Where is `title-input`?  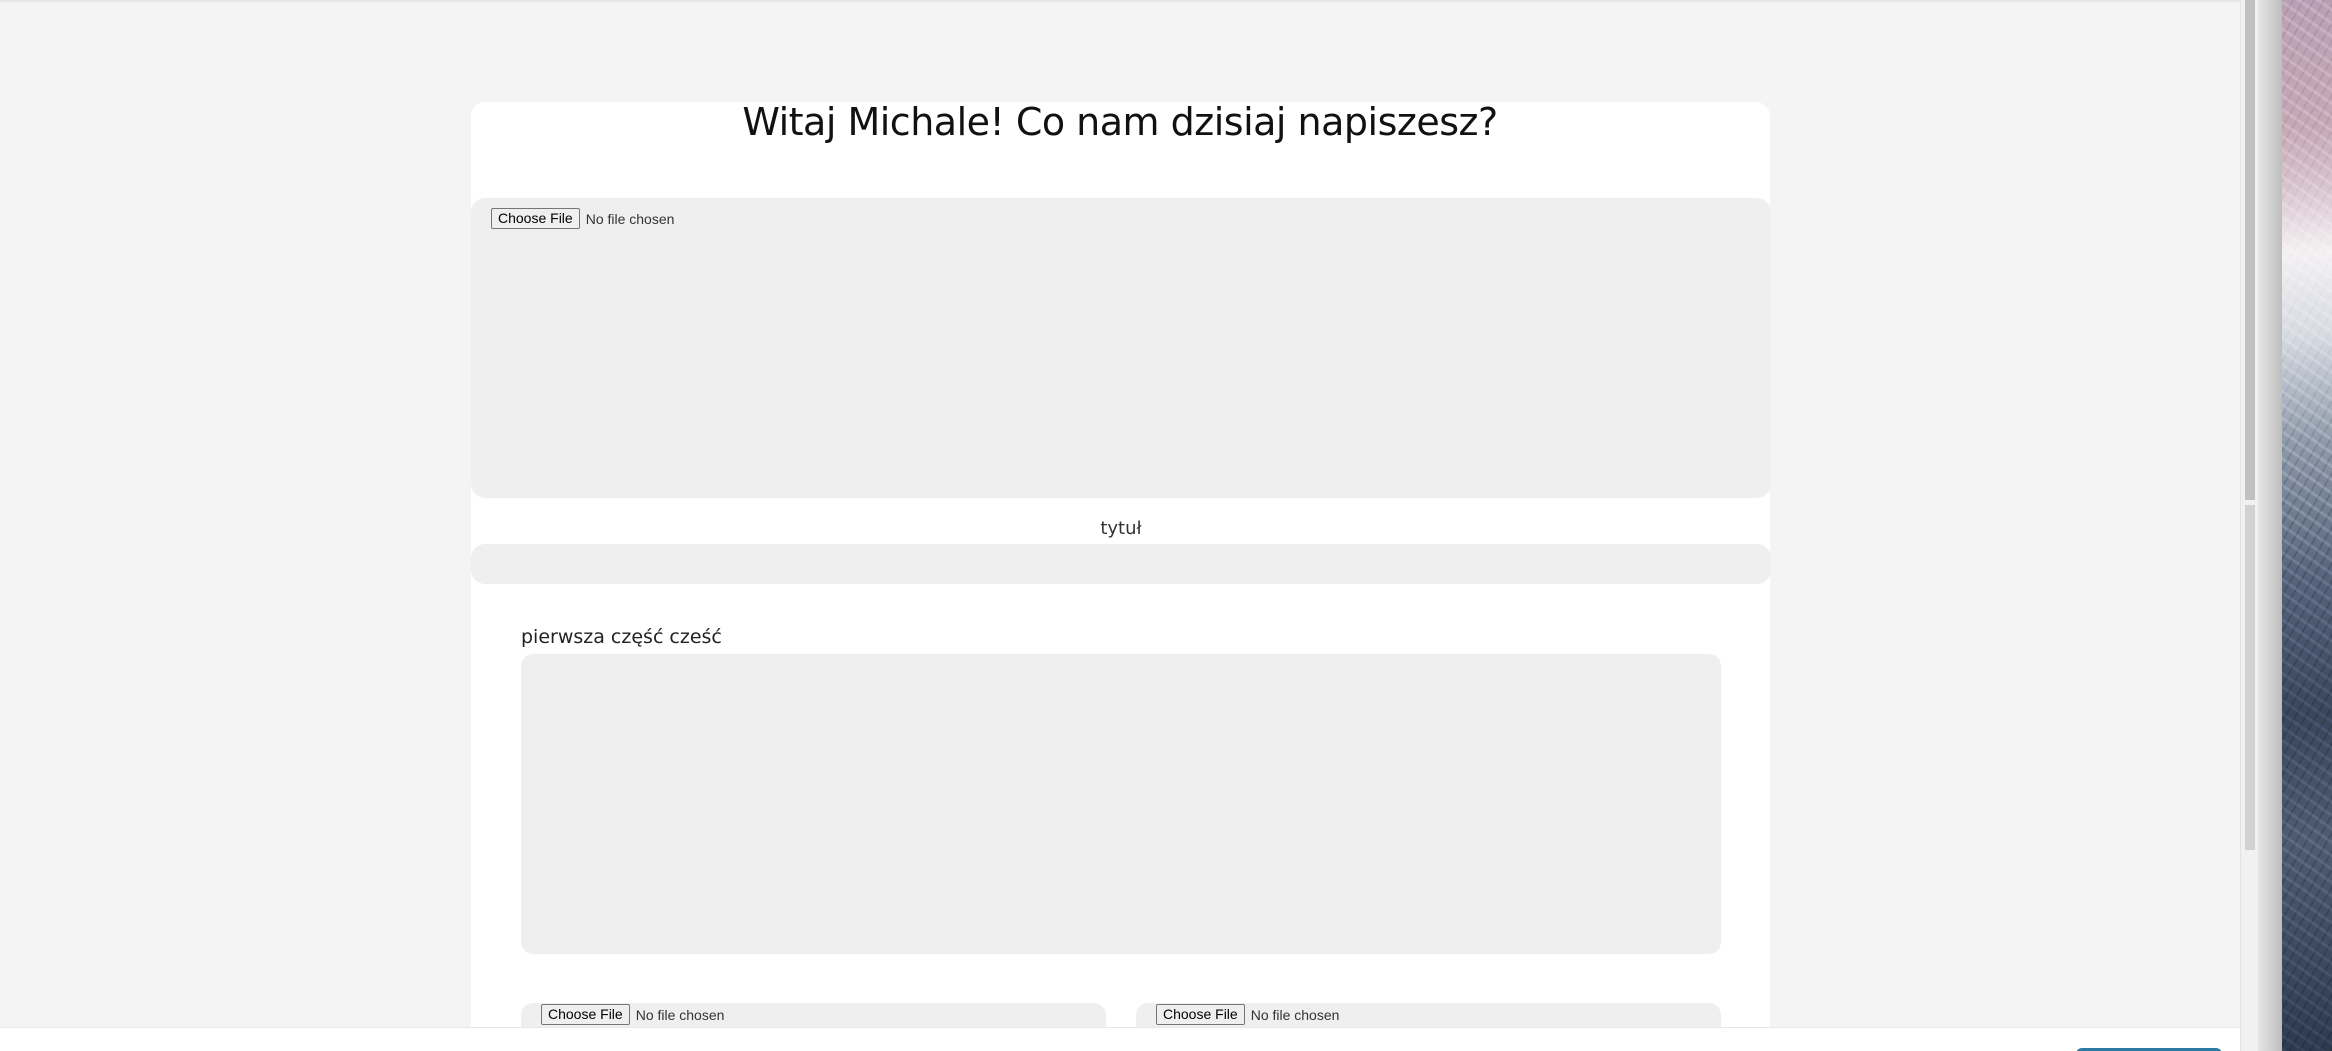 title-input is located at coordinates (1121, 564).